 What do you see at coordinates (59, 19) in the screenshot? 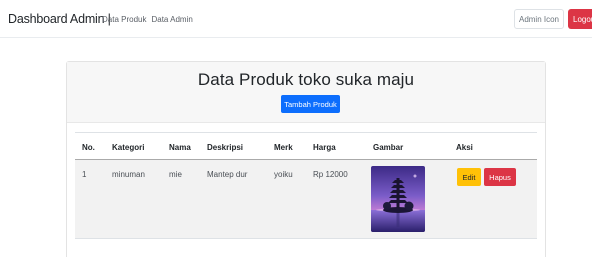
I see `navbar-brand: Dashboard Admin |` at bounding box center [59, 19].